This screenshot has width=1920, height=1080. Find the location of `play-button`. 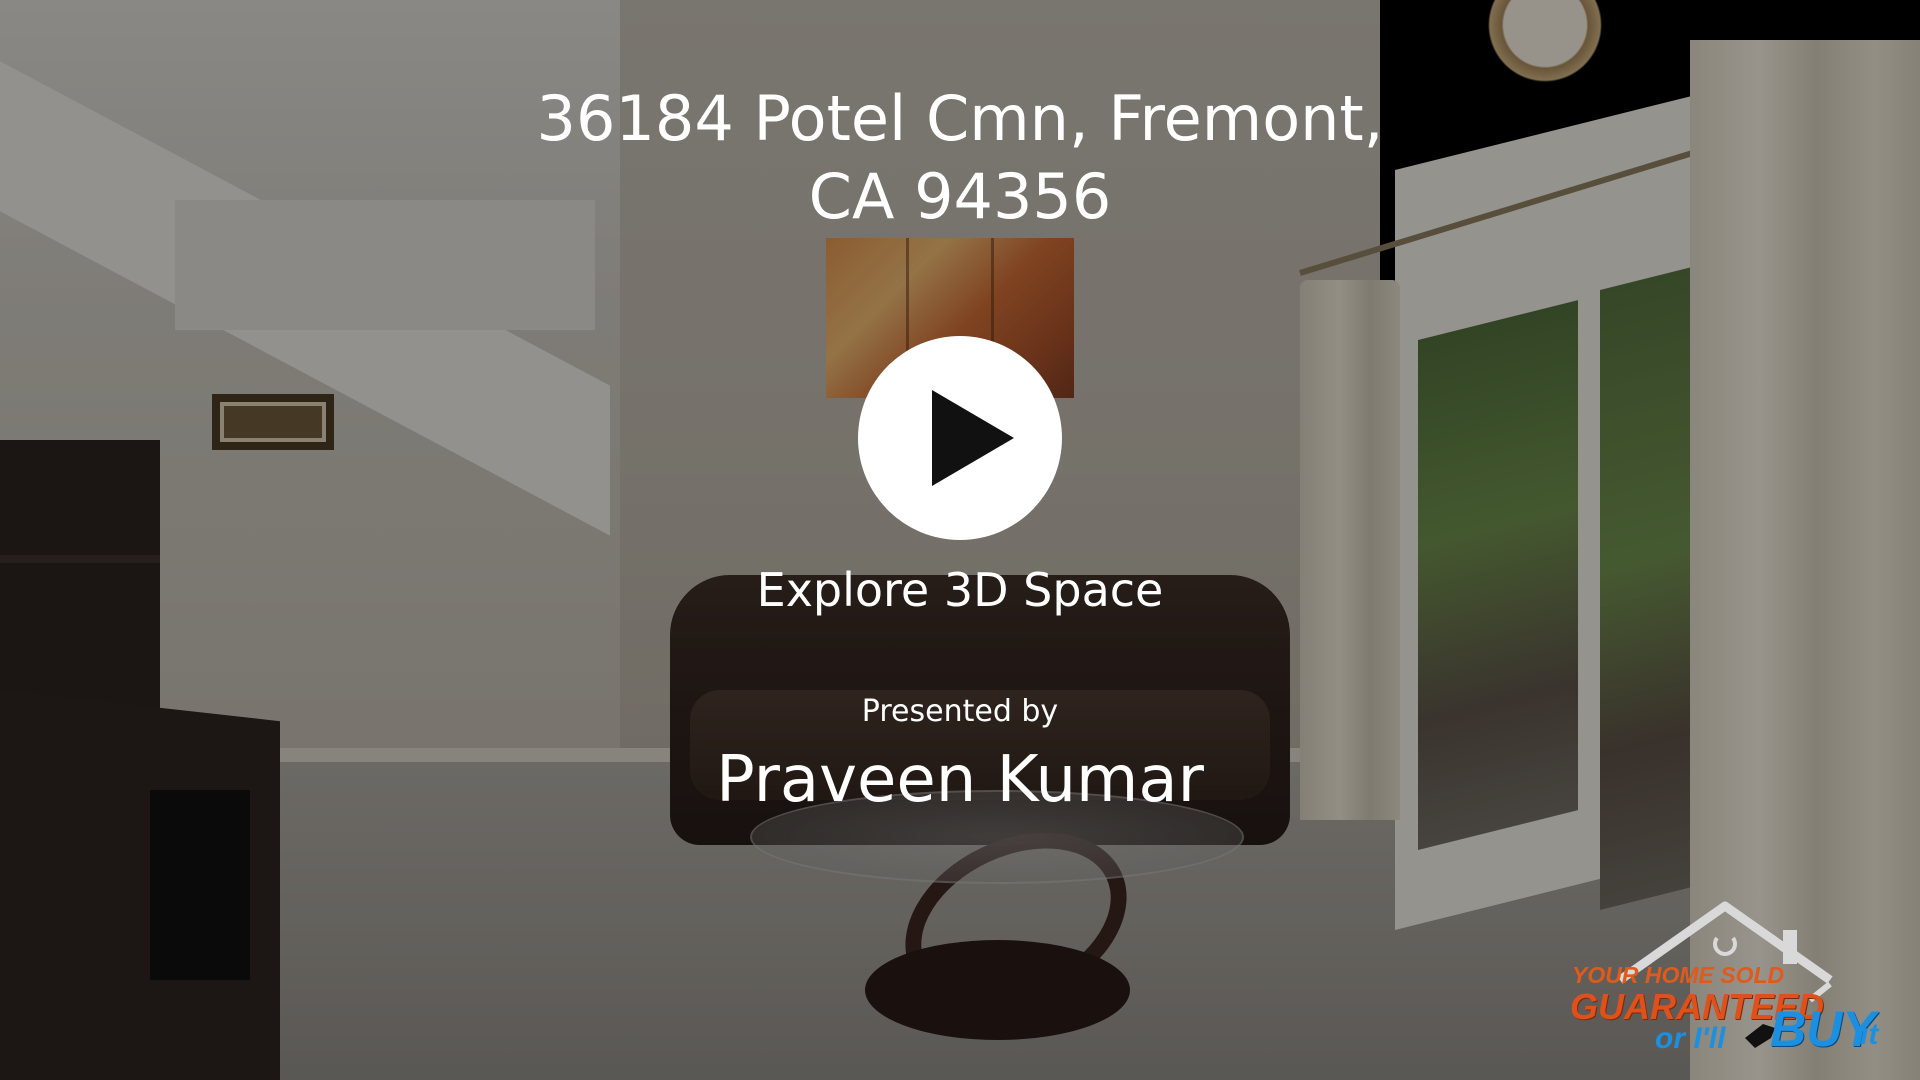

play-button is located at coordinates (960, 438).